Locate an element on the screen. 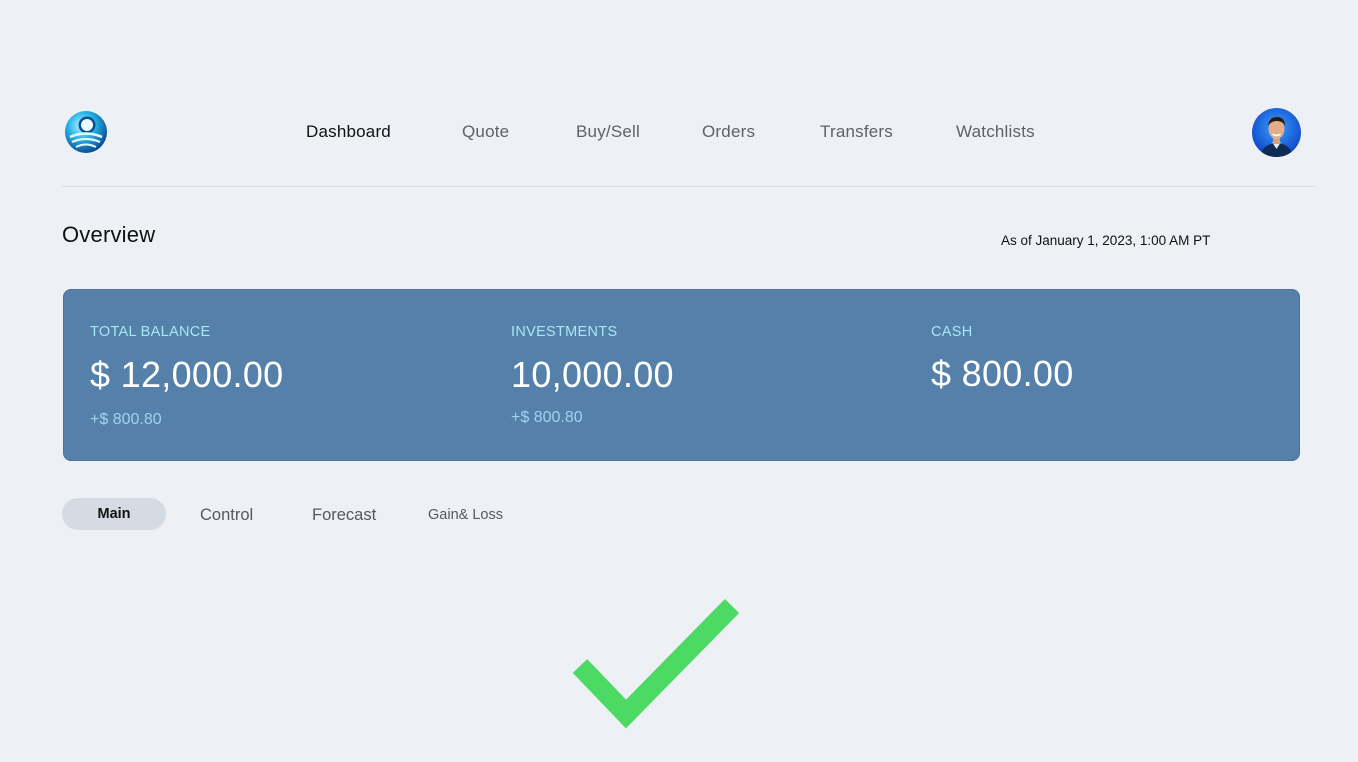 The height and width of the screenshot is (762, 1358). total-balance-change: +$ 800.80 is located at coordinates (126, 419).